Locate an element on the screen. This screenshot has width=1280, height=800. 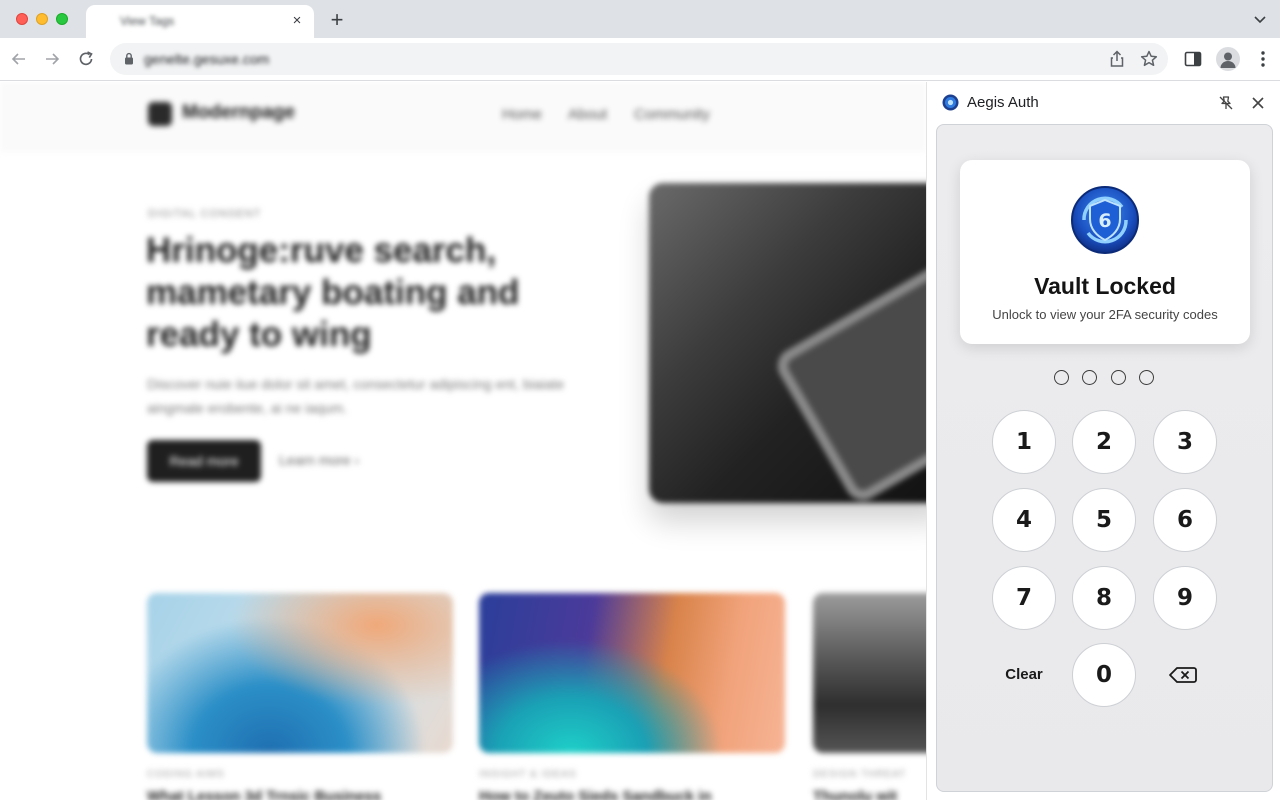
hero-eyebrow: DIGITAL CONSENT is located at coordinates (205, 214).